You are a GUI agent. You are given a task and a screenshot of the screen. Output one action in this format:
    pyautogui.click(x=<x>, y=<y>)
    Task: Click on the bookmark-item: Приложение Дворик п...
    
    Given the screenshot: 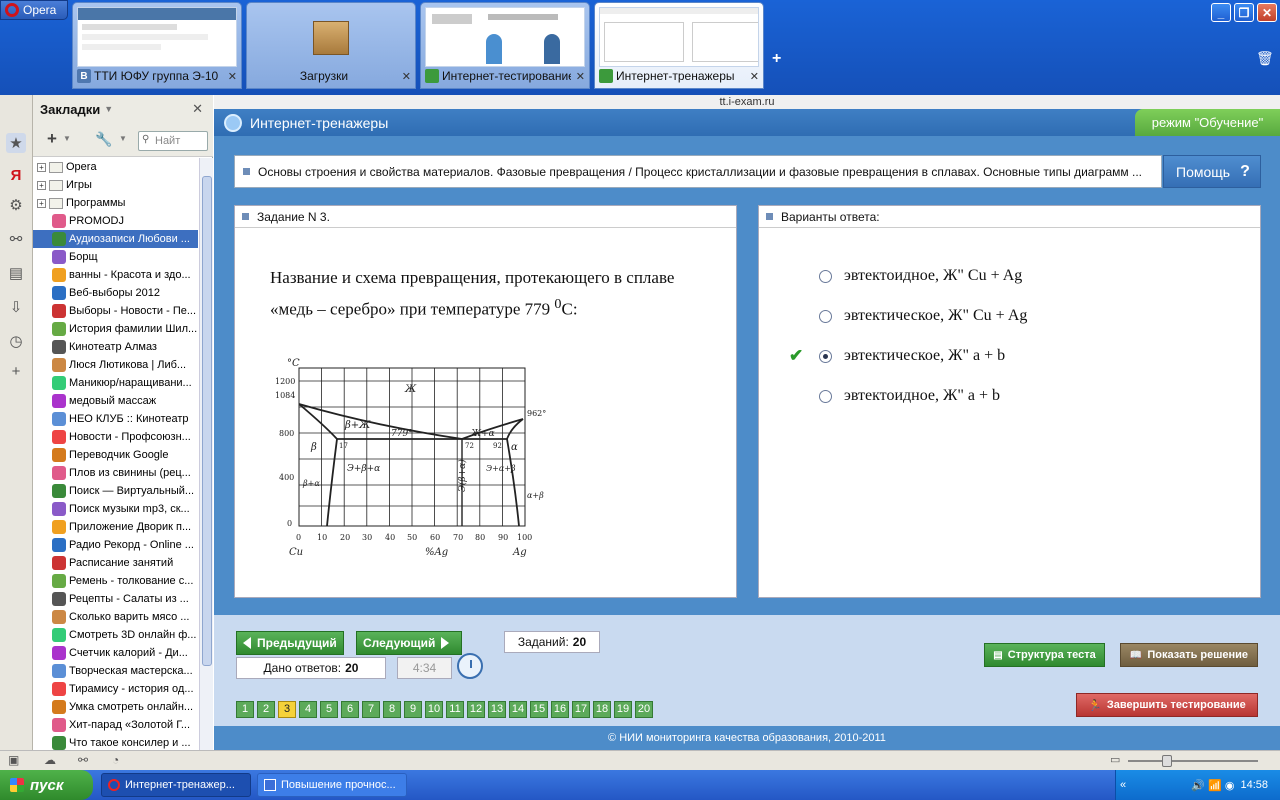 What is the action you would take?
    pyautogui.click(x=115, y=527)
    